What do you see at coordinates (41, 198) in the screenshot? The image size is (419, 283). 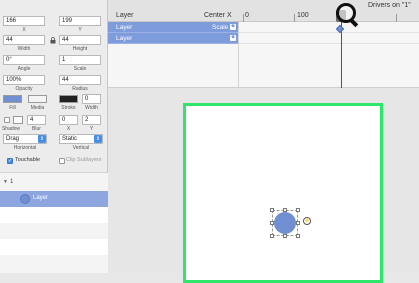 I see `tree-item-label: Layer` at bounding box center [41, 198].